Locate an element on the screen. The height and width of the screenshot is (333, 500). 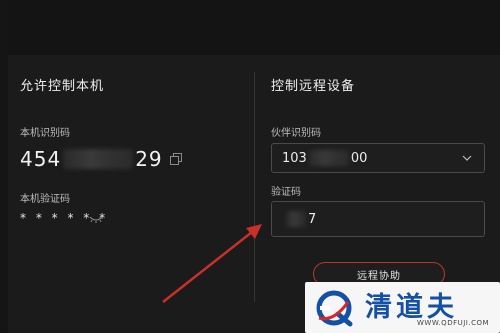
logo-icon is located at coordinates (334, 308).